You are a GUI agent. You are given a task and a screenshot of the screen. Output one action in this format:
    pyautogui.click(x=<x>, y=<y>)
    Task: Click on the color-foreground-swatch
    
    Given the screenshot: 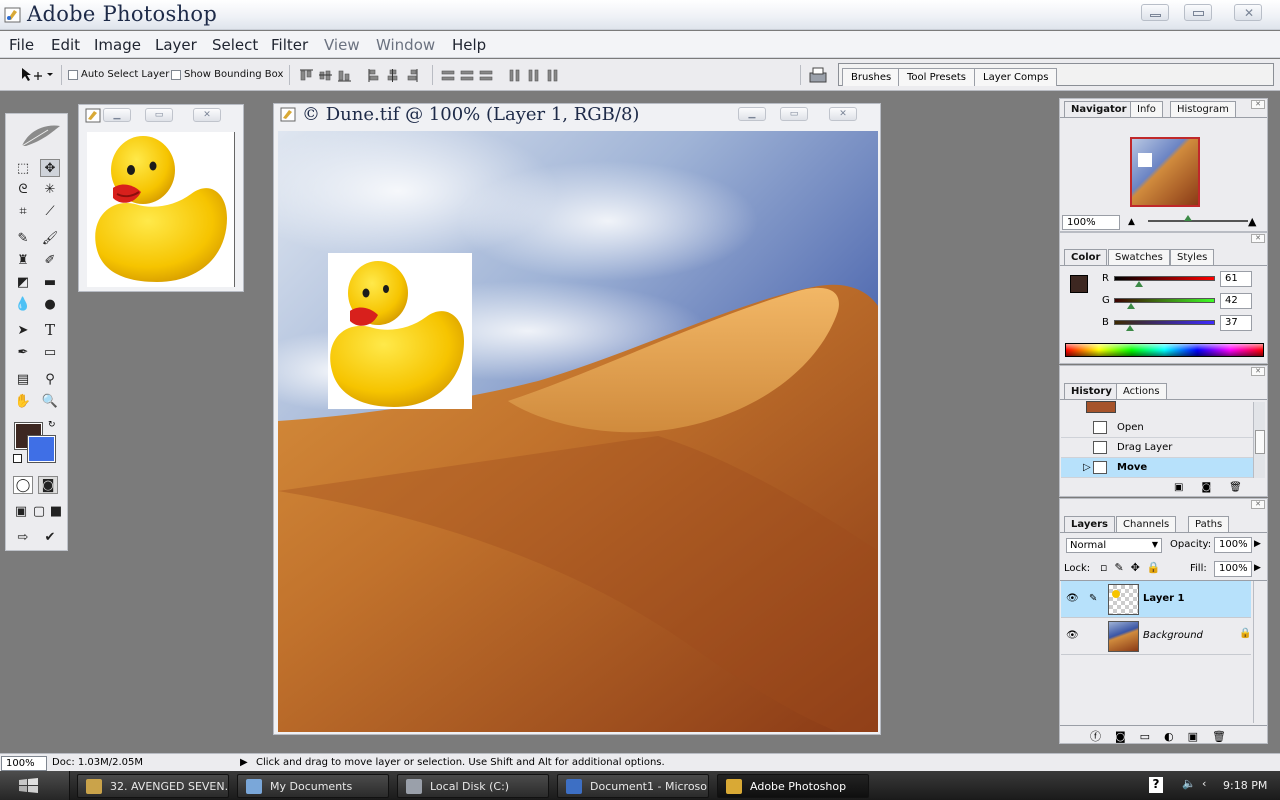 What is the action you would take?
    pyautogui.click(x=1079, y=284)
    